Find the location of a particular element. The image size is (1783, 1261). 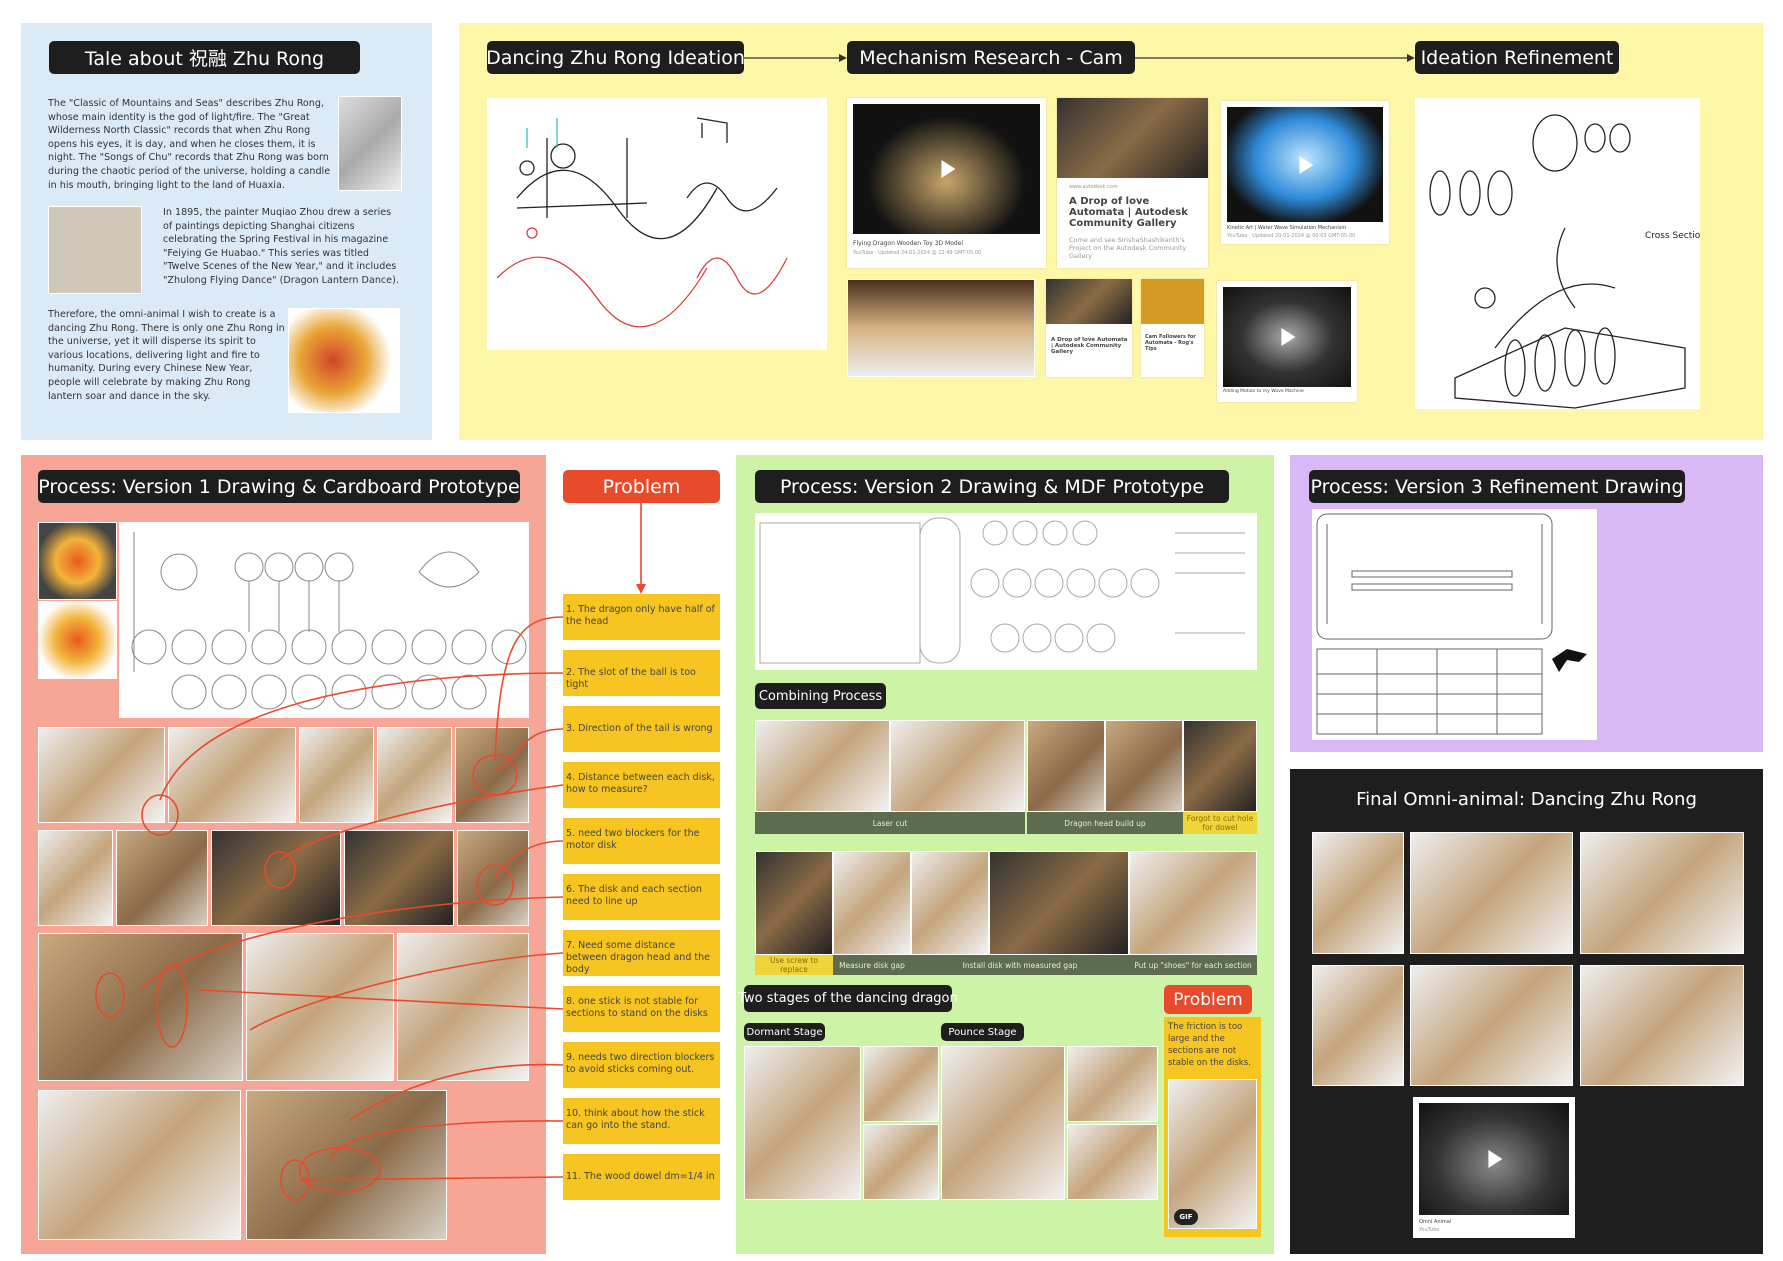

pounce-stage-label: Pounce Stage is located at coordinates (982, 1032).